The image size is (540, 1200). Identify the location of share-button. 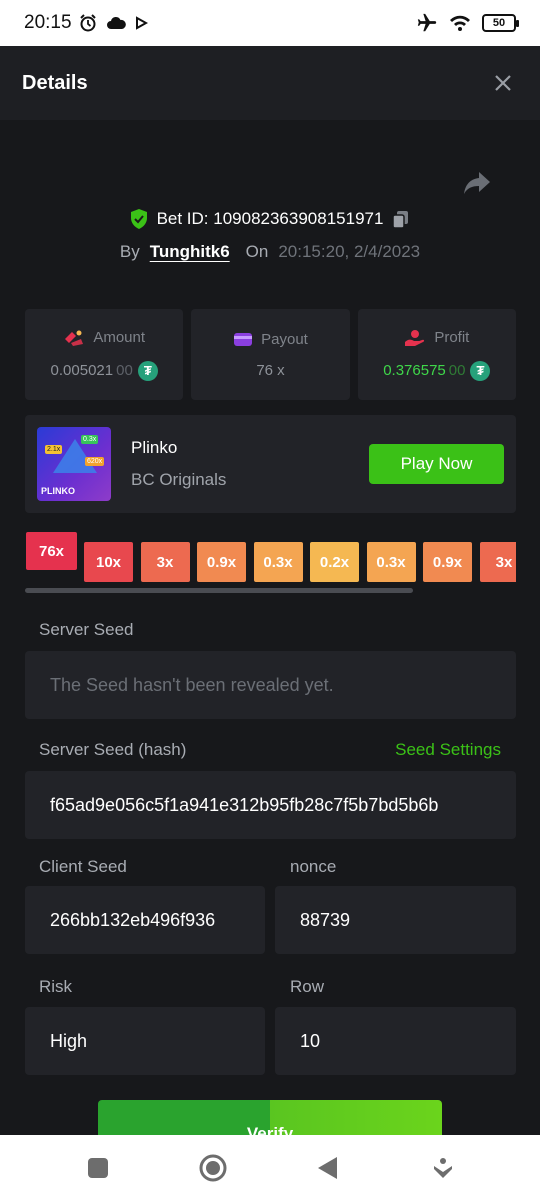
(477, 183).